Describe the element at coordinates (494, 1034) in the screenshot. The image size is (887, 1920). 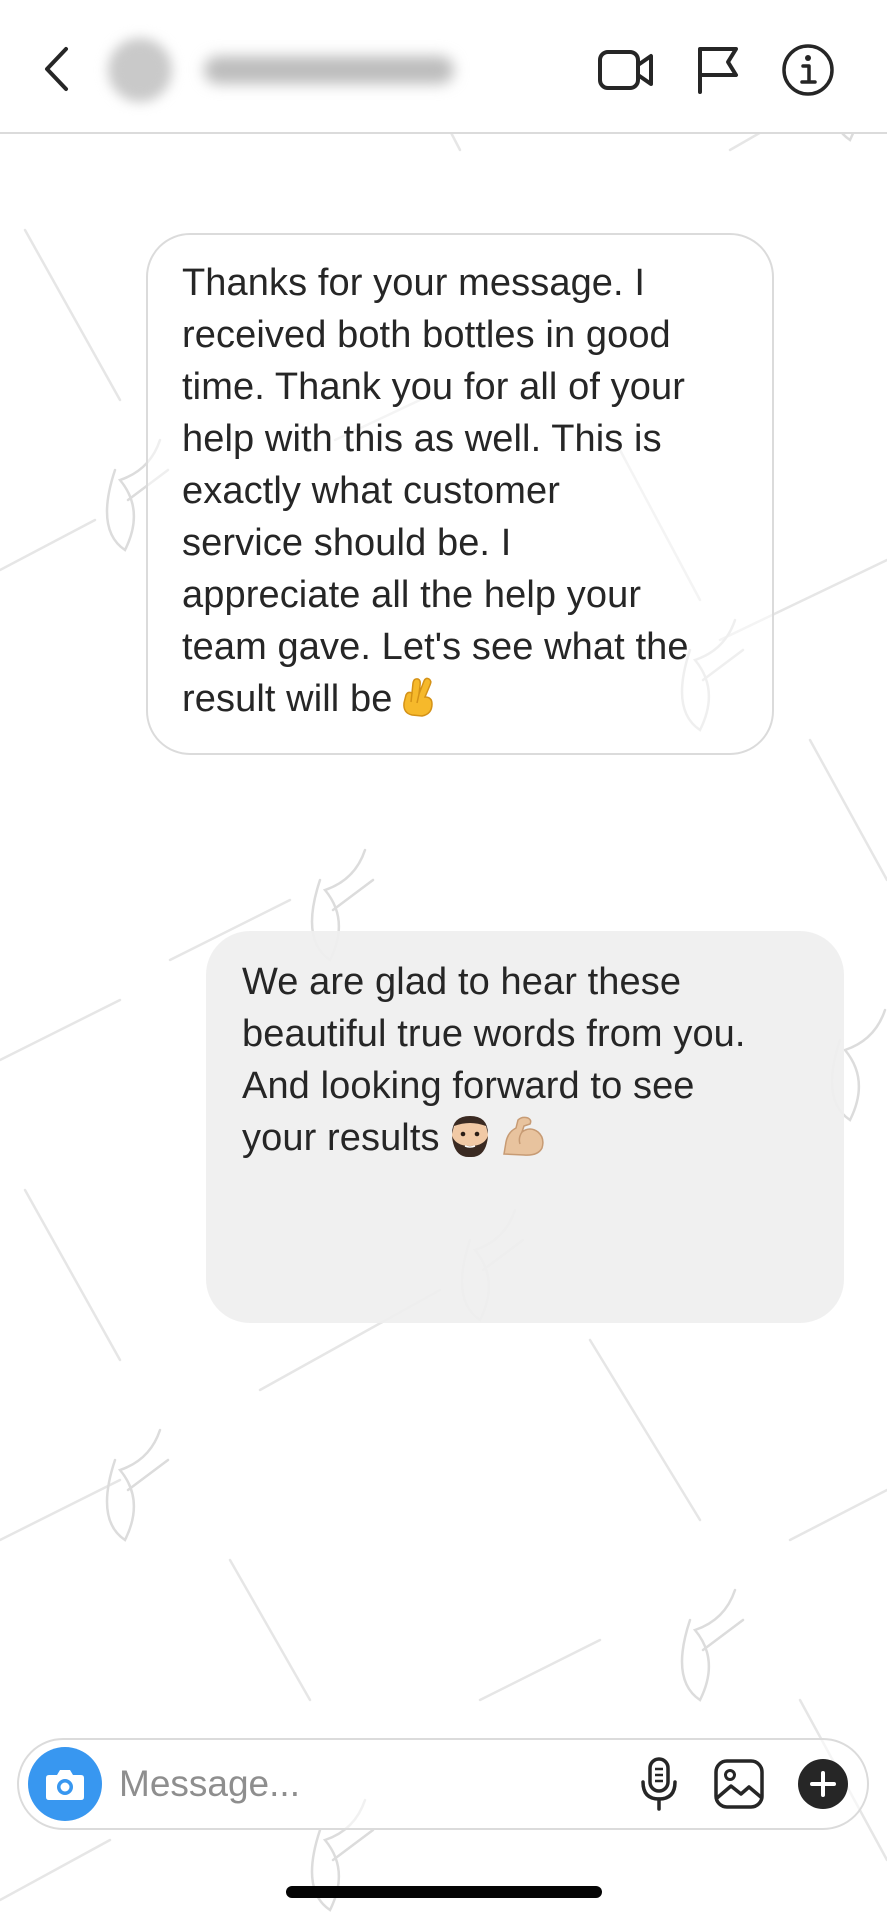
I see `message-line: beautiful true words from you.` at that location.